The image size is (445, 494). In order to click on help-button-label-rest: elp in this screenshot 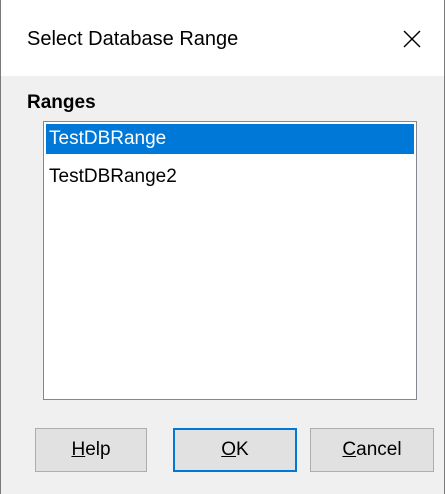, I will do `click(98, 449)`.